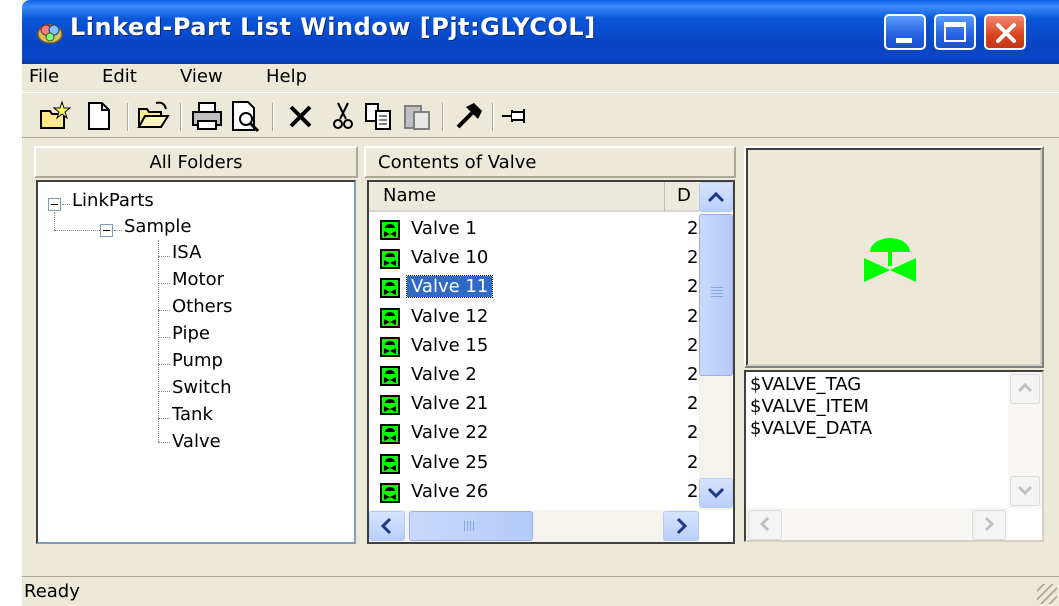 Image resolution: width=1059 pixels, height=606 pixels. I want to click on tag-text-area: $VALVE_TAG $VALVE_ITEM $VALVE_DATA, so click(894, 456).